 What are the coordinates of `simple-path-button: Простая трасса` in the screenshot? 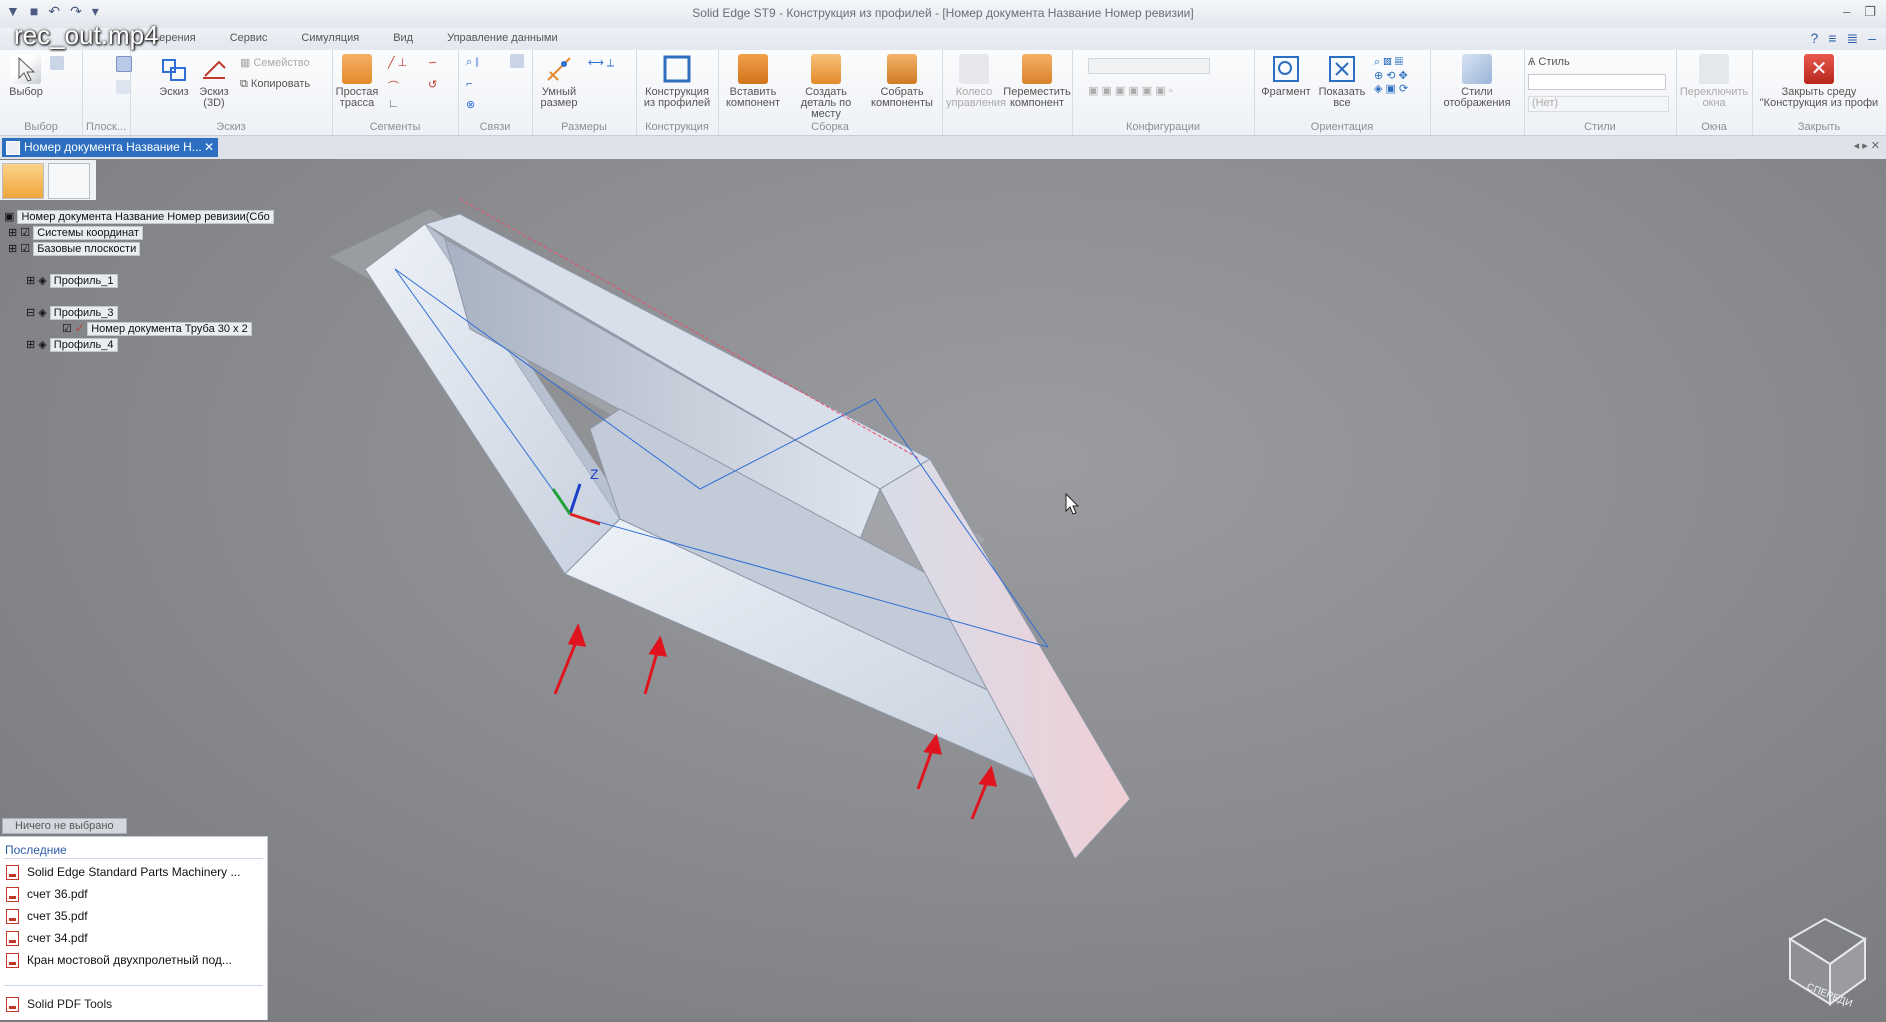 It's located at (357, 81).